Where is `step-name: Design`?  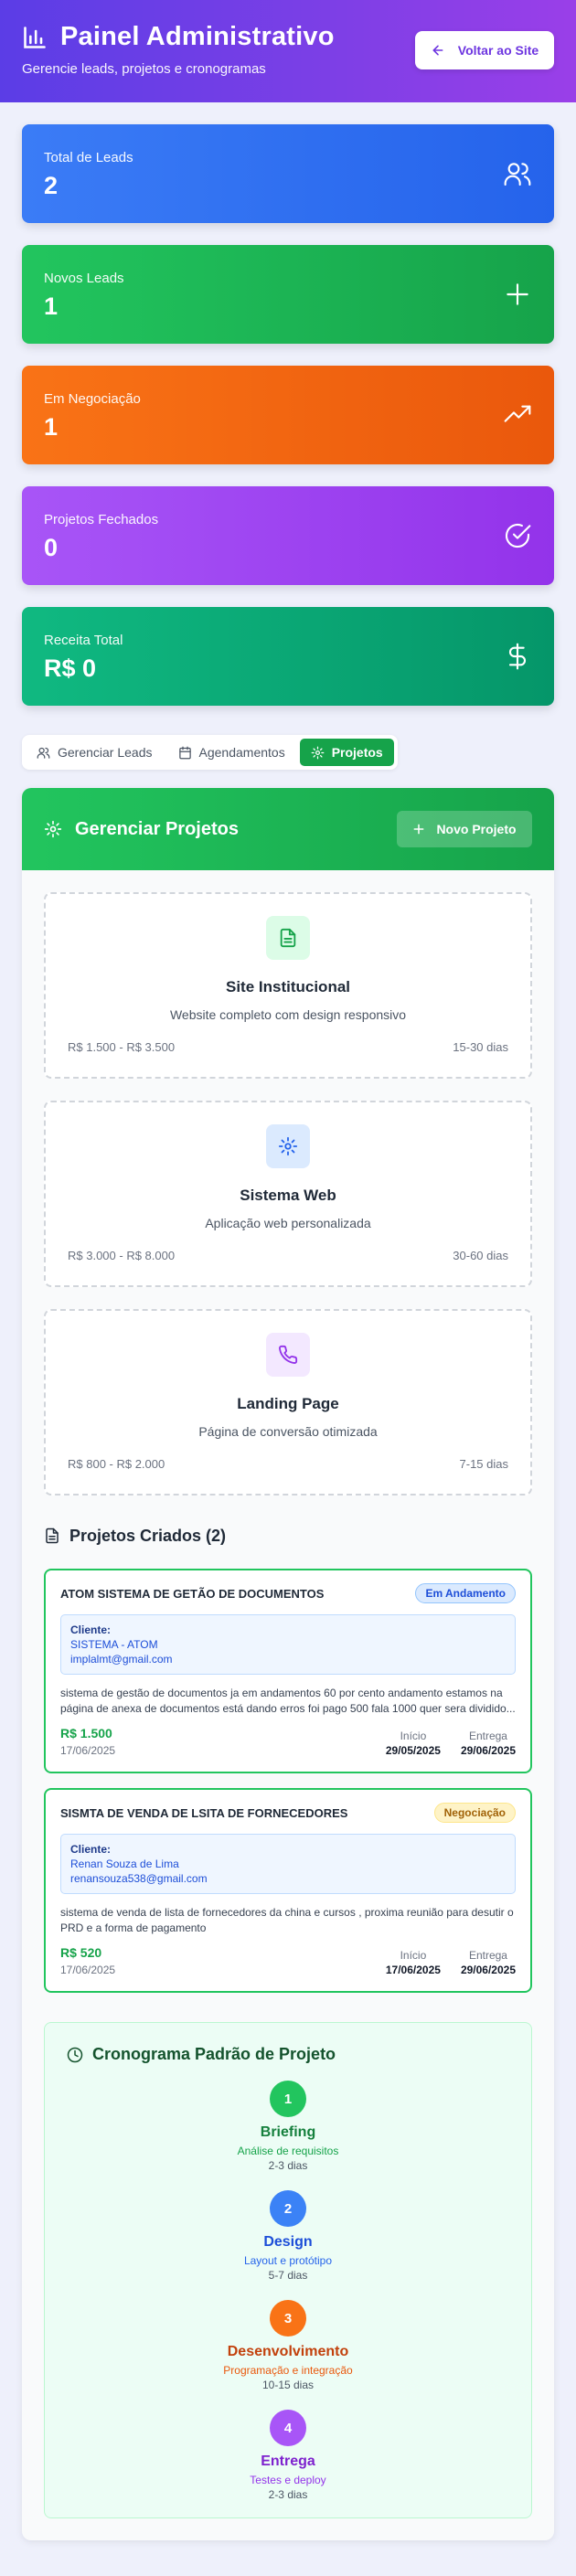
step-name: Design is located at coordinates (288, 2242).